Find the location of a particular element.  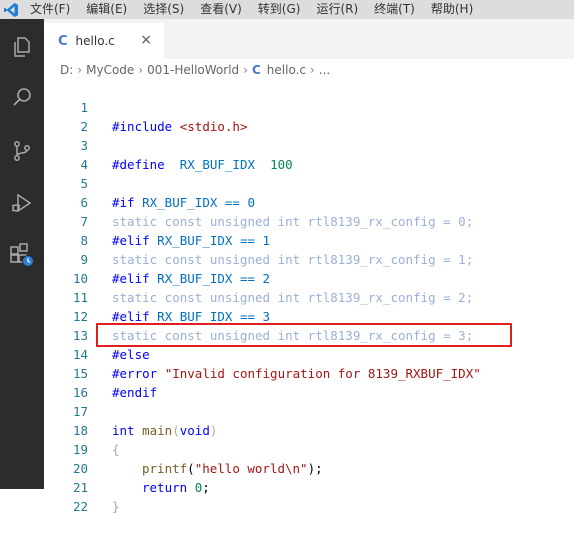

menu-terminal: 终端(T) is located at coordinates (394, 9).